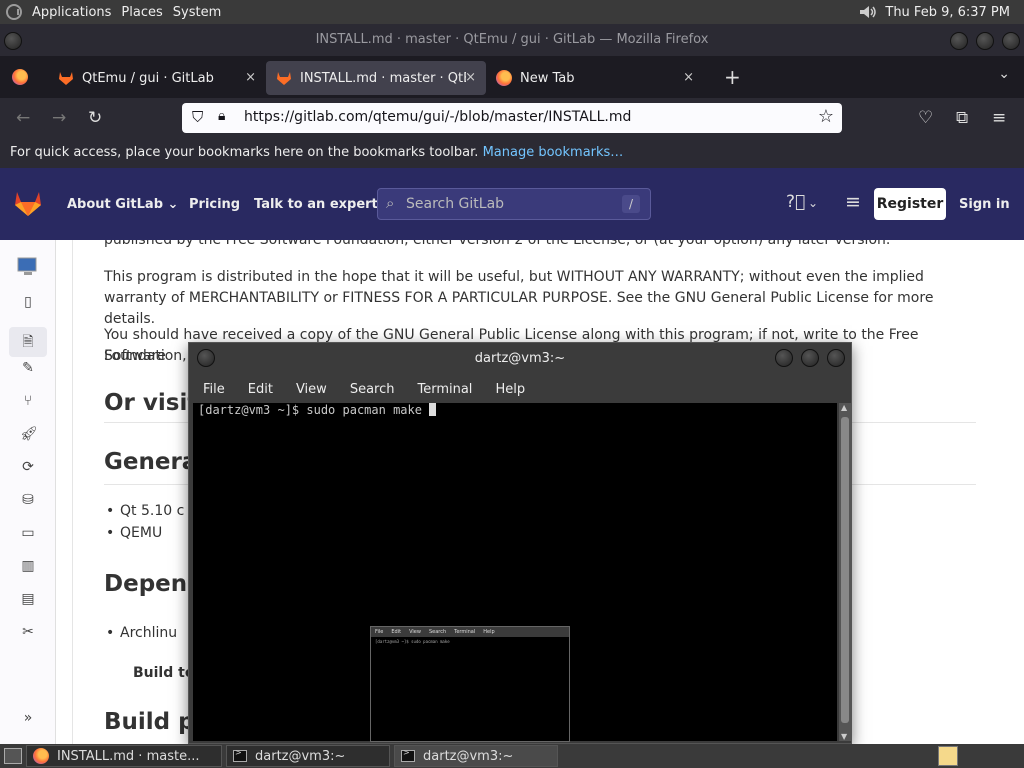 The height and width of the screenshot is (768, 1024). I want to click on lock-icon: 🔒︎, so click(221, 116).